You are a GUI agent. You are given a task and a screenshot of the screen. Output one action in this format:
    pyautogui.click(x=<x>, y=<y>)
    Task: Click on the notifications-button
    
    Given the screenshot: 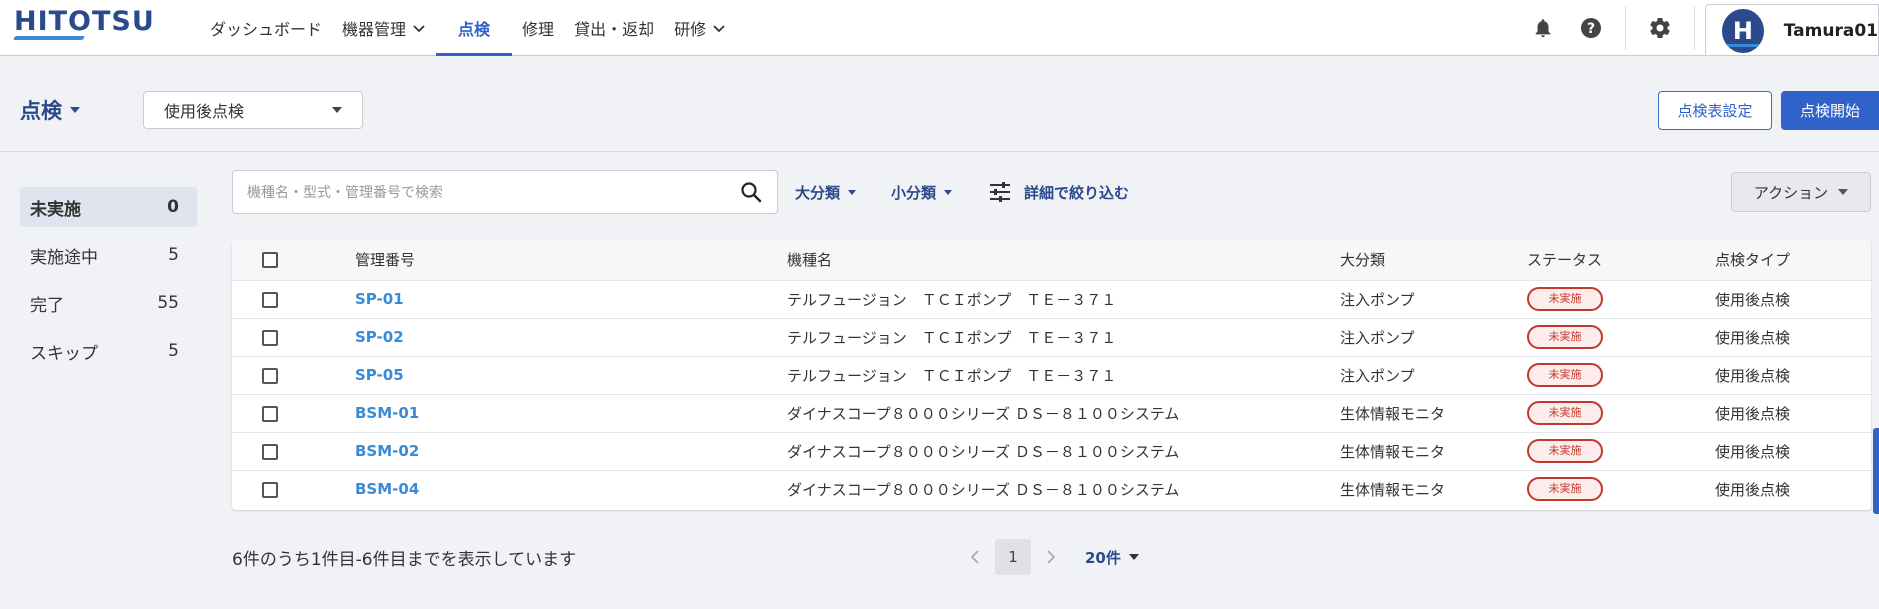 What is the action you would take?
    pyautogui.click(x=1543, y=28)
    